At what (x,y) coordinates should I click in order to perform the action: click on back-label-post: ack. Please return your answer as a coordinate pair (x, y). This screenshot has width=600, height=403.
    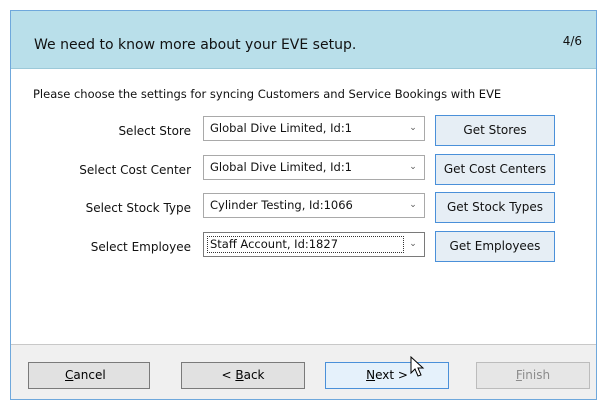
    Looking at the image, I should click on (254, 375).